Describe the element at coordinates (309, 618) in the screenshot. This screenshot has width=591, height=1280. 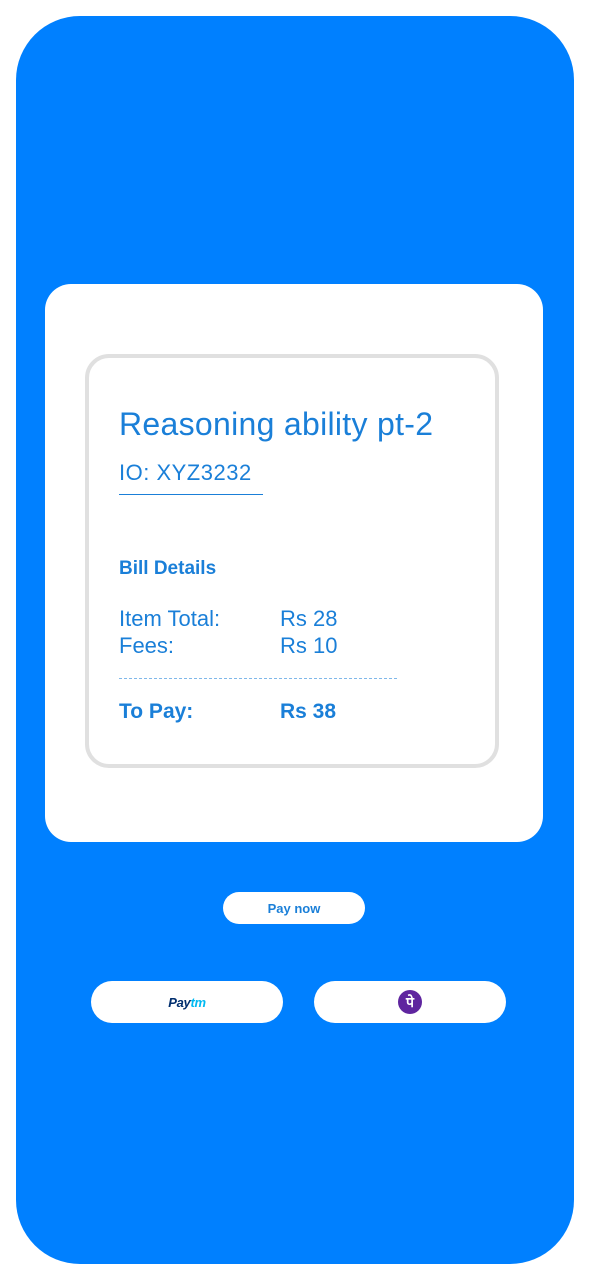
I see `item-total-value: Rs 28` at that location.